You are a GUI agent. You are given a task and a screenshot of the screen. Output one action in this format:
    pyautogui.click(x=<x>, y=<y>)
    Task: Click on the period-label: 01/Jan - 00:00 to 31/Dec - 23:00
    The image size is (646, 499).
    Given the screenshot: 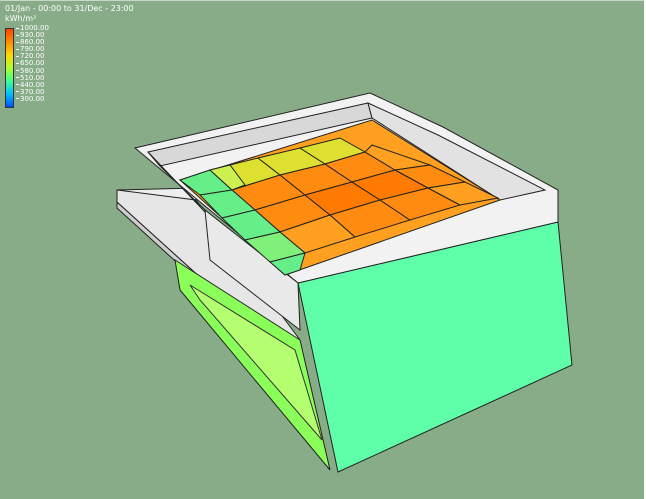 What is the action you would take?
    pyautogui.click(x=69, y=8)
    